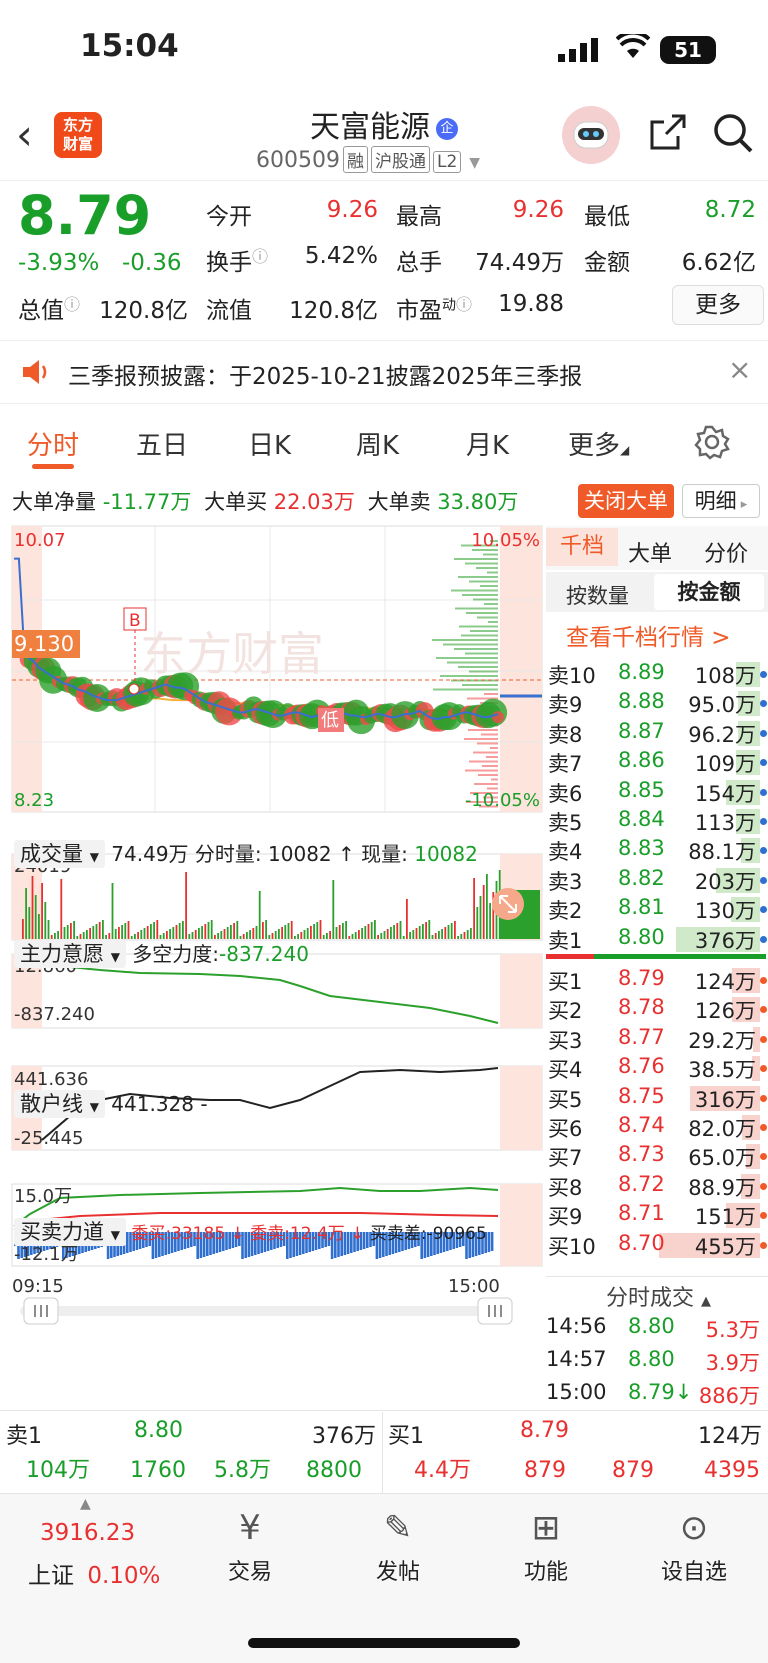  Describe the element at coordinates (87, 1533) in the screenshot. I see `index-value: 3916.23` at that location.